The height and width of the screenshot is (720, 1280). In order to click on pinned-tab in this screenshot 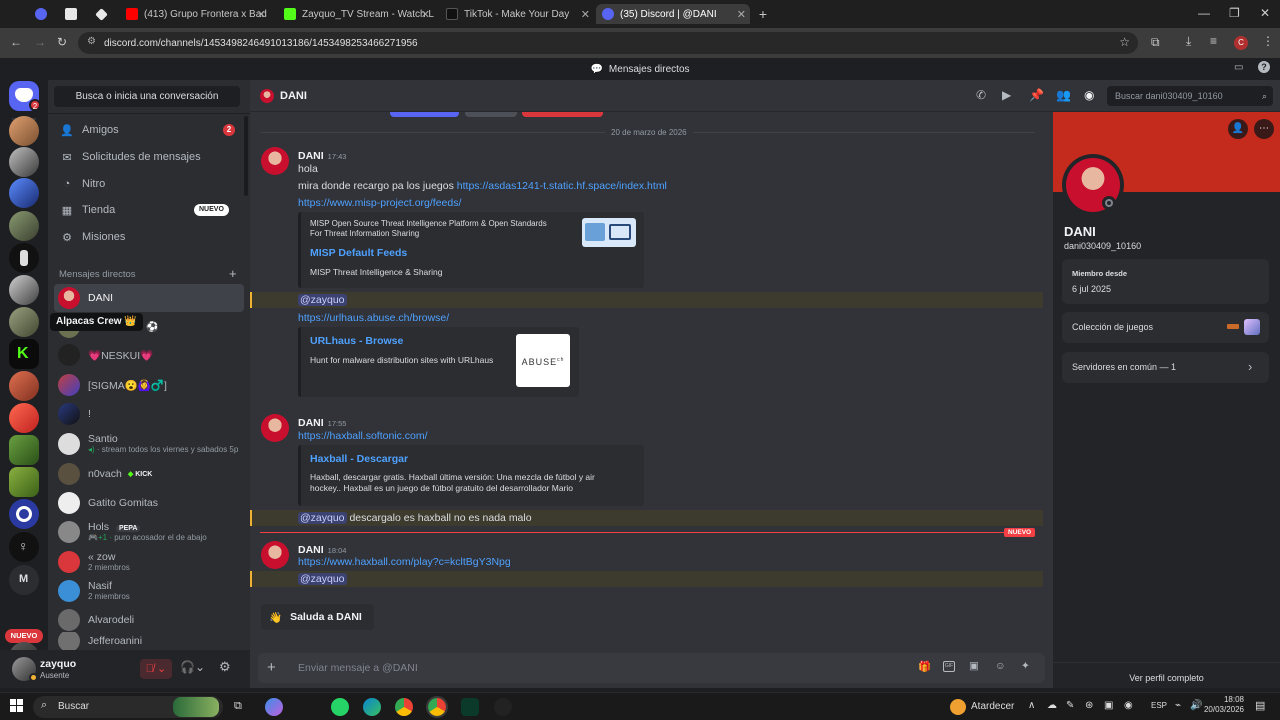, I will do `click(41, 14)`.